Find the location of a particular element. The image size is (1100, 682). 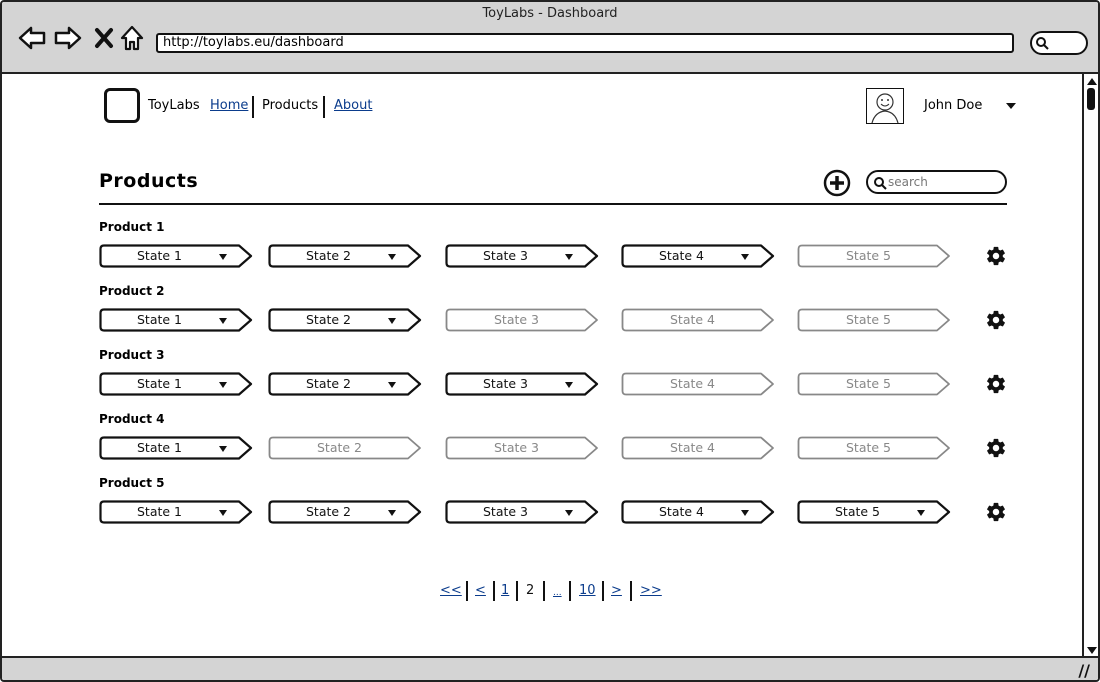

page-link: < is located at coordinates (480, 590).